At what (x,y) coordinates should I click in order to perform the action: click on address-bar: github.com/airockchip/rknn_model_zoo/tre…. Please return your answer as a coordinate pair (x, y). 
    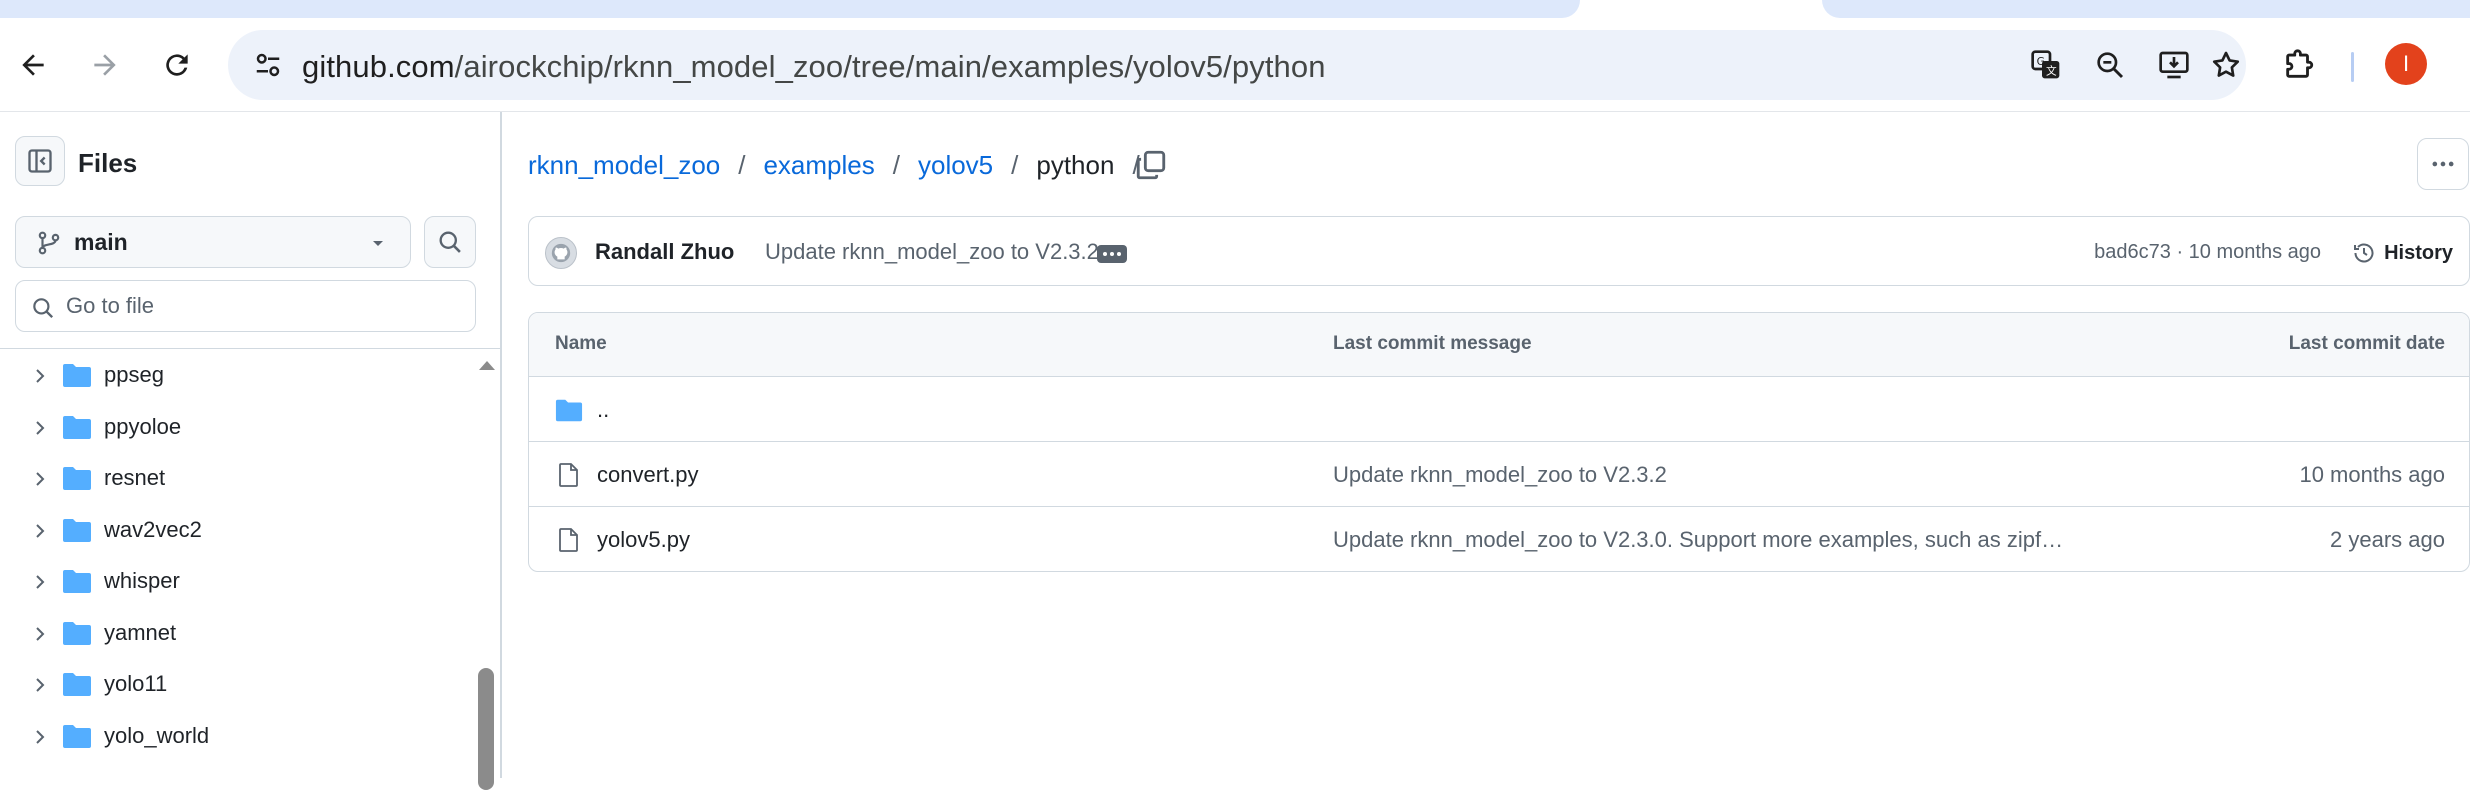
    Looking at the image, I should click on (1237, 65).